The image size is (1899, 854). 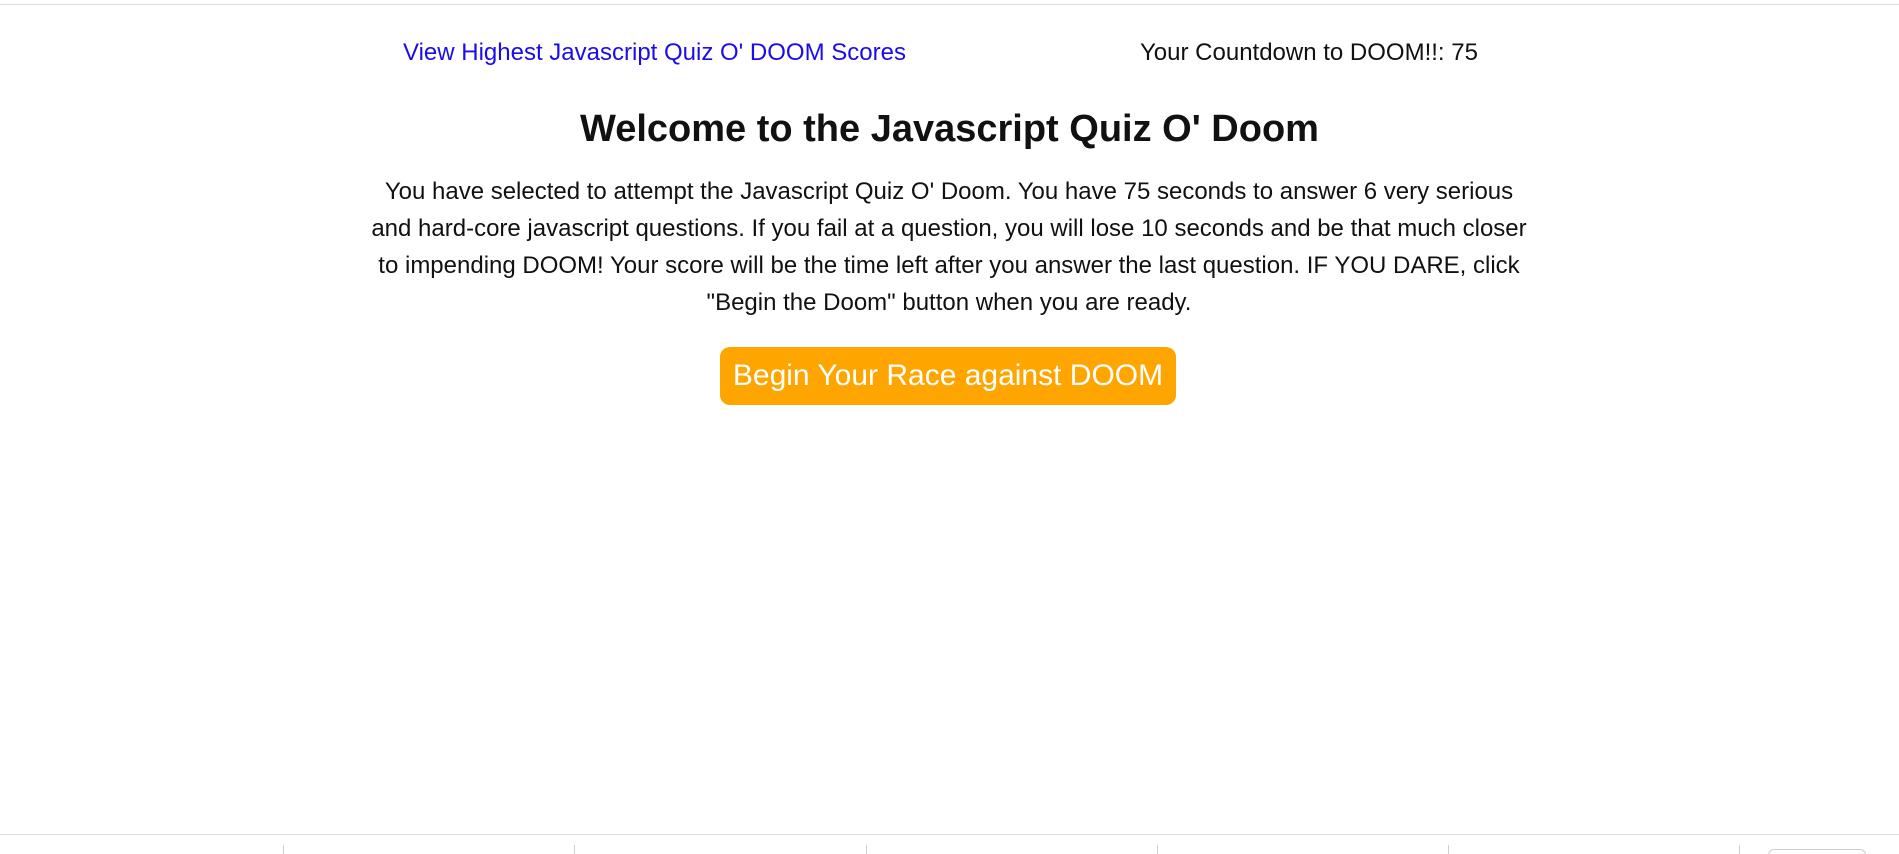 What do you see at coordinates (949, 844) in the screenshot?
I see `bottom-toolbar` at bounding box center [949, 844].